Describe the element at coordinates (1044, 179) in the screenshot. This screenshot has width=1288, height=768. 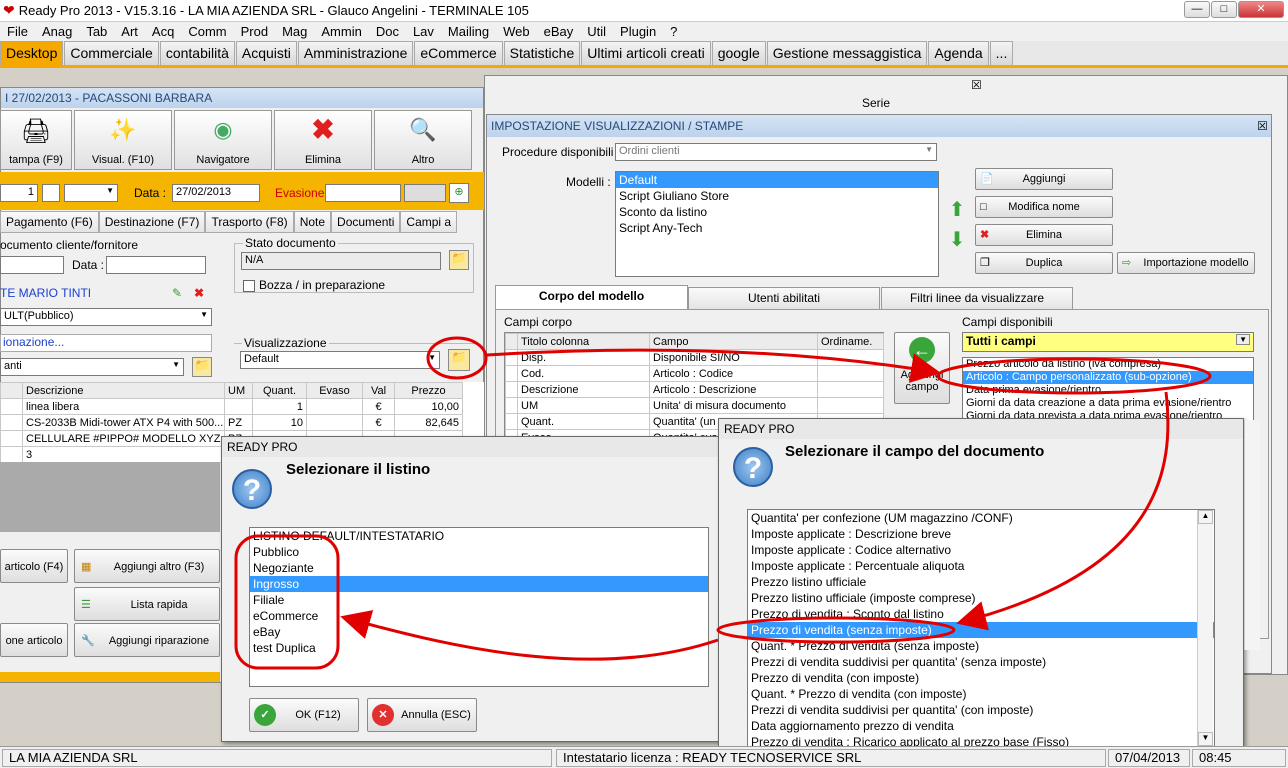
I see `aggiungi-modello-button: 📄 Aggiungi` at that location.